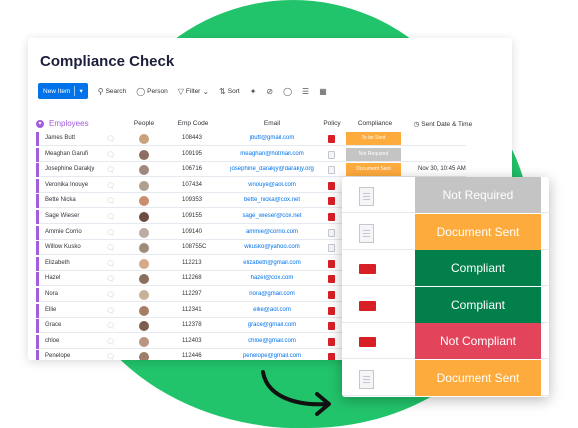 The width and height of the screenshot is (578, 428). I want to click on compliance-status: To be Sent, so click(373, 138).